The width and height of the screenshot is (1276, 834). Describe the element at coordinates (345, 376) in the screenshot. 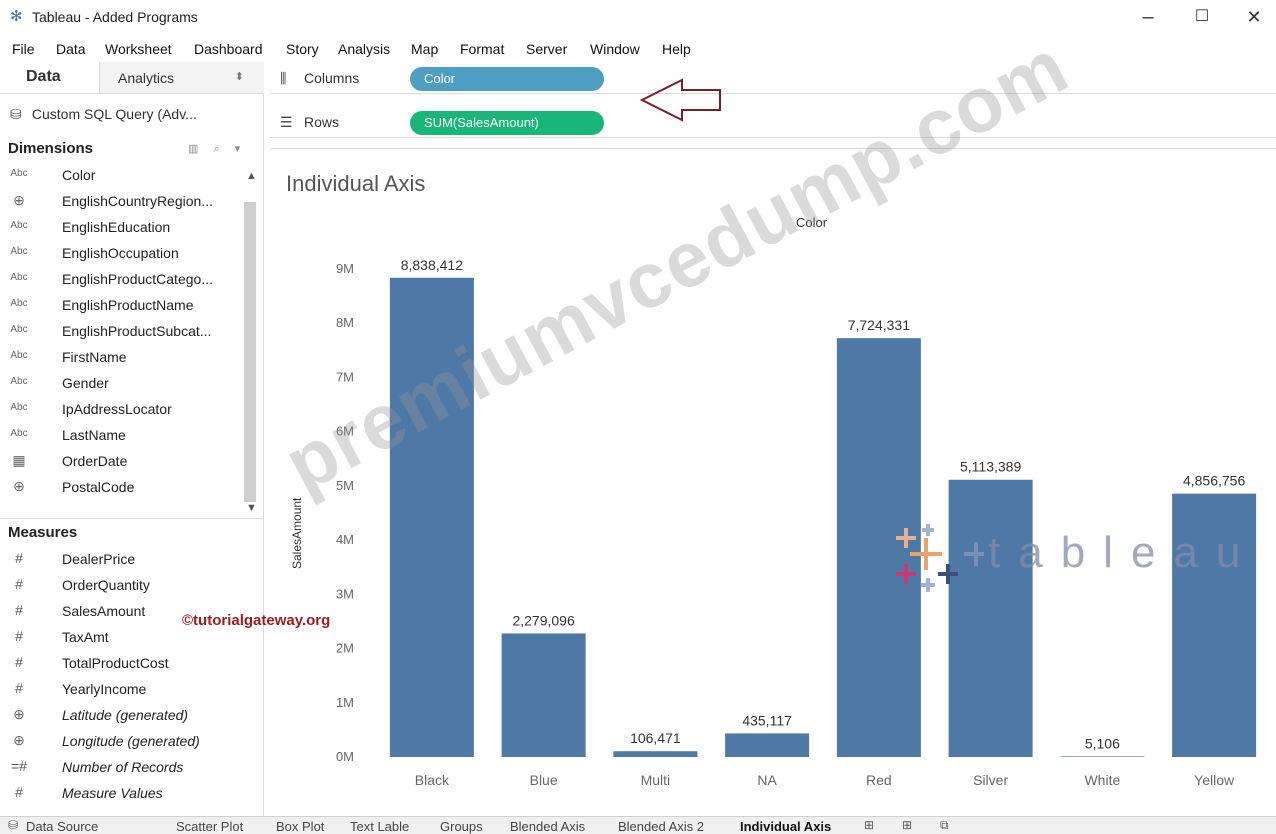

I see `y-tick-label: 7M` at that location.